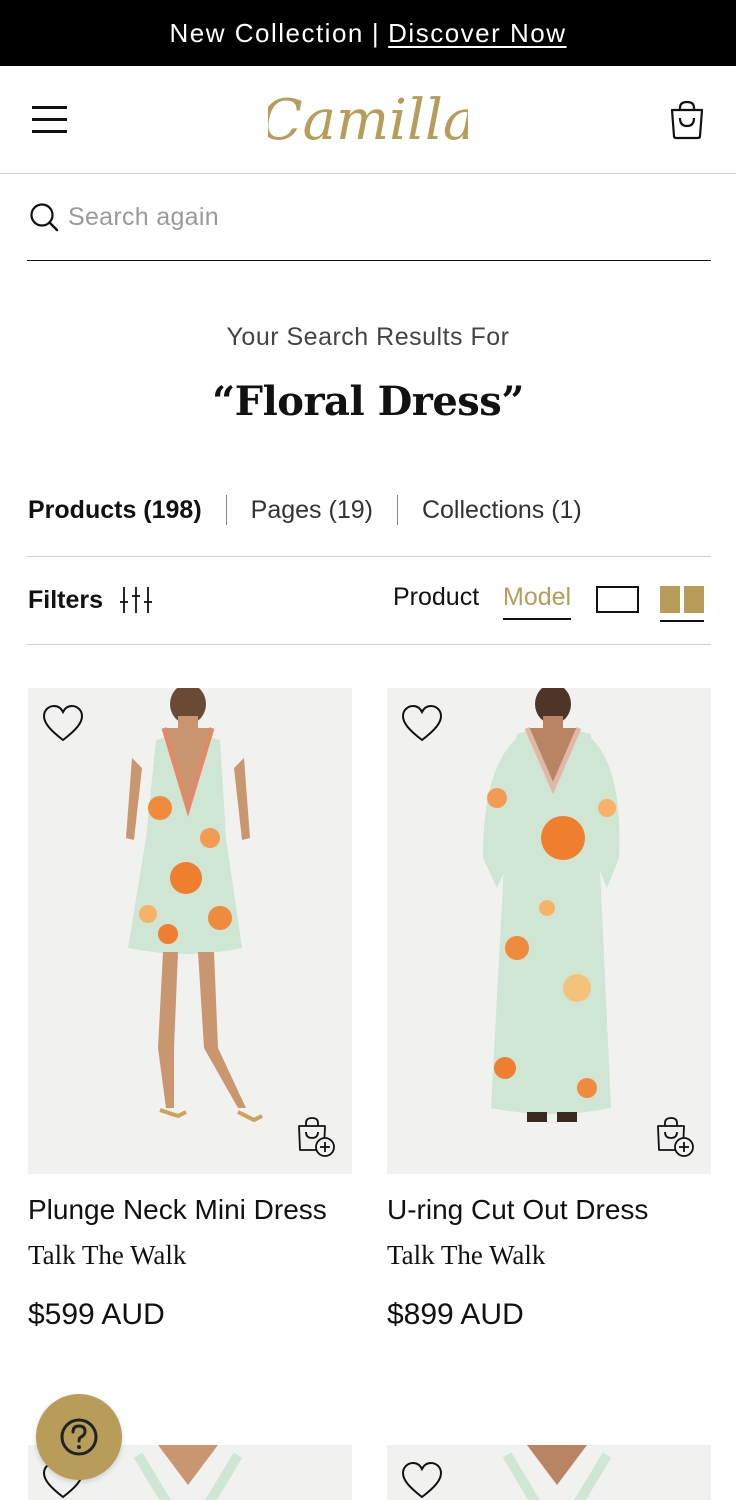 This screenshot has width=736, height=1500. Describe the element at coordinates (549, 1472) in the screenshot. I see `product-card` at that location.